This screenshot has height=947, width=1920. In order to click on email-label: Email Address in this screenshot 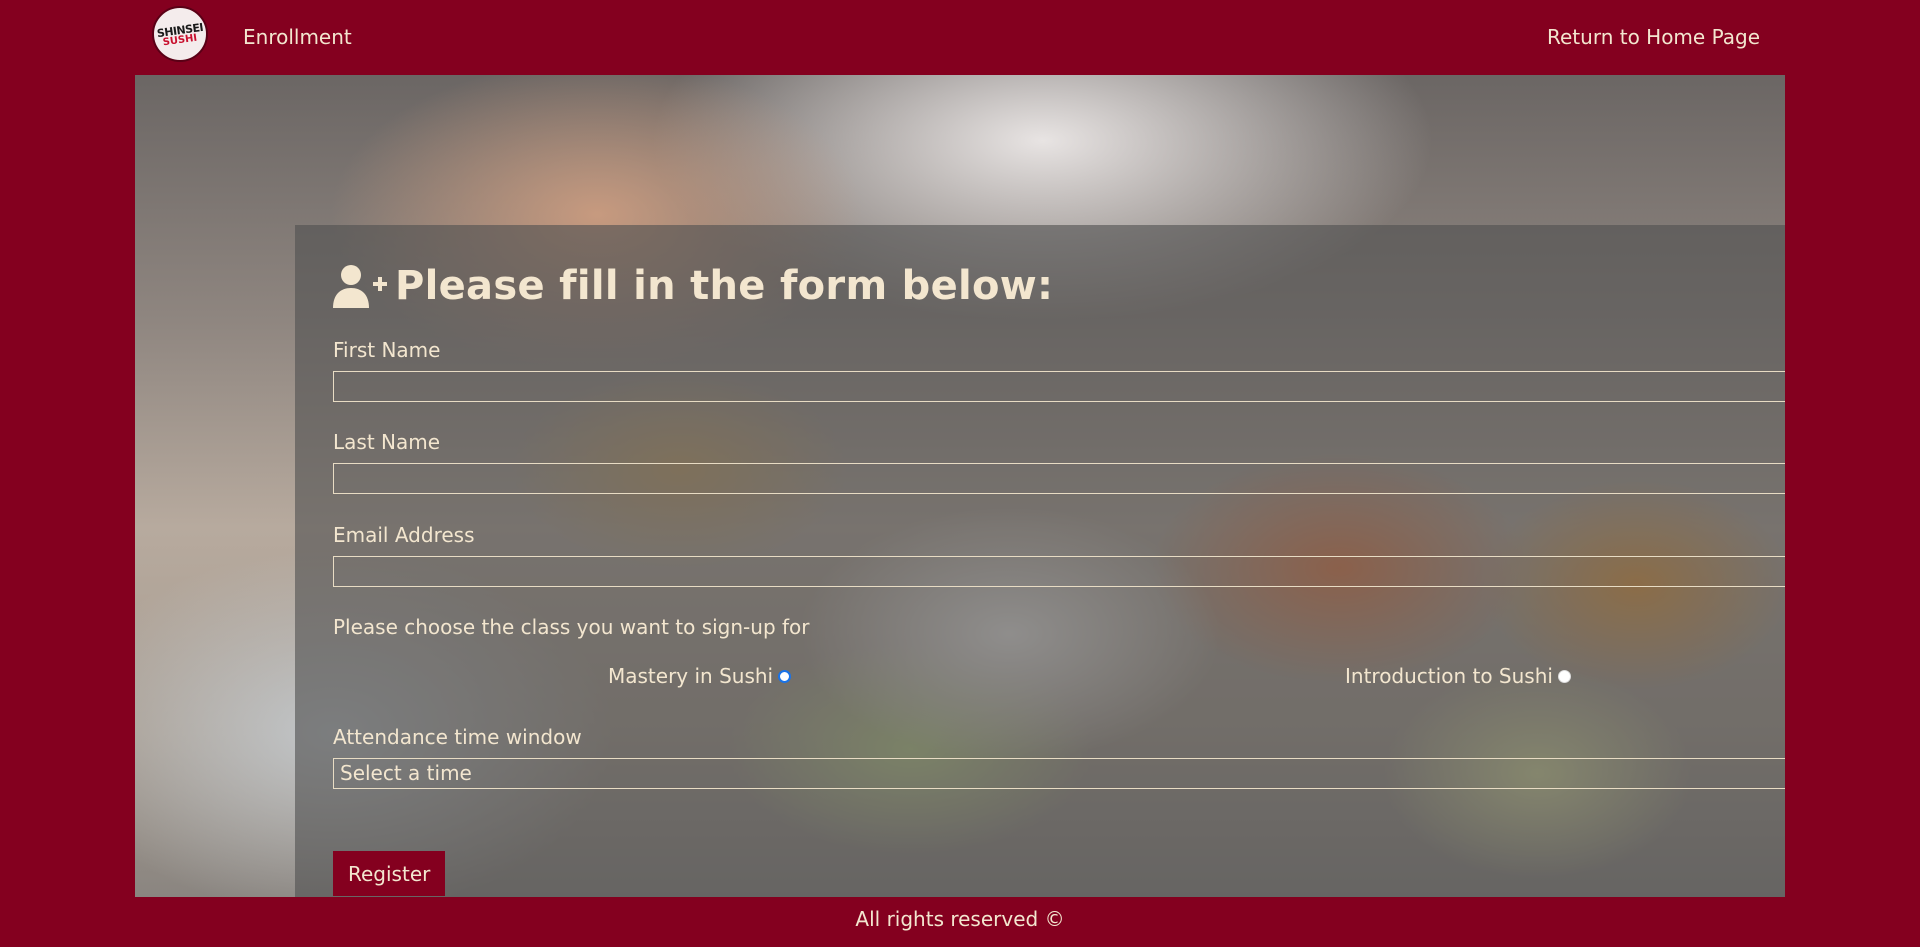, I will do `click(404, 535)`.